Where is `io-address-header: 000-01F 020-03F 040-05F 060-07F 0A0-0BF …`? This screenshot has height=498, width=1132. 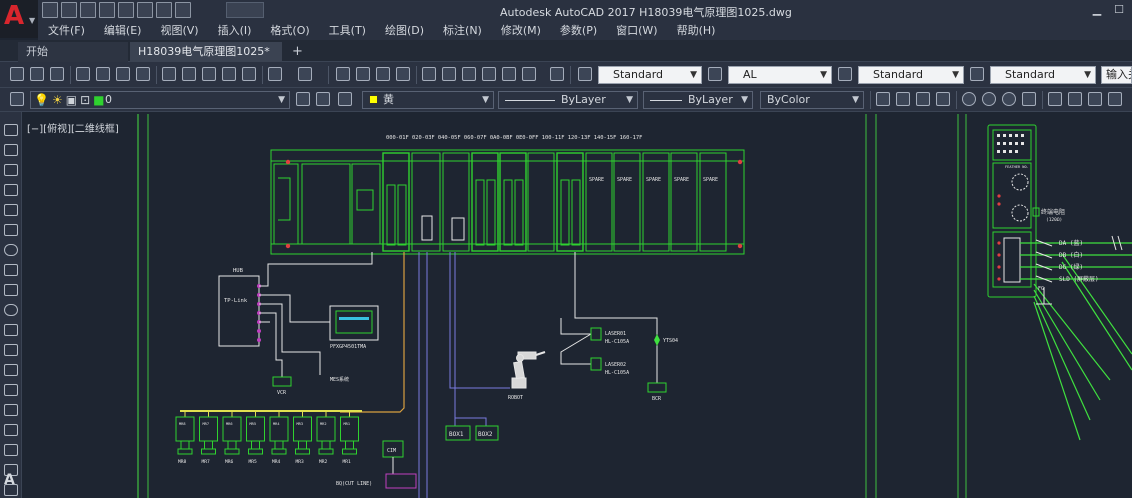 io-address-header: 000-01F 020-03F 040-05F 060-07F 0A0-0BF … is located at coordinates (514, 138).